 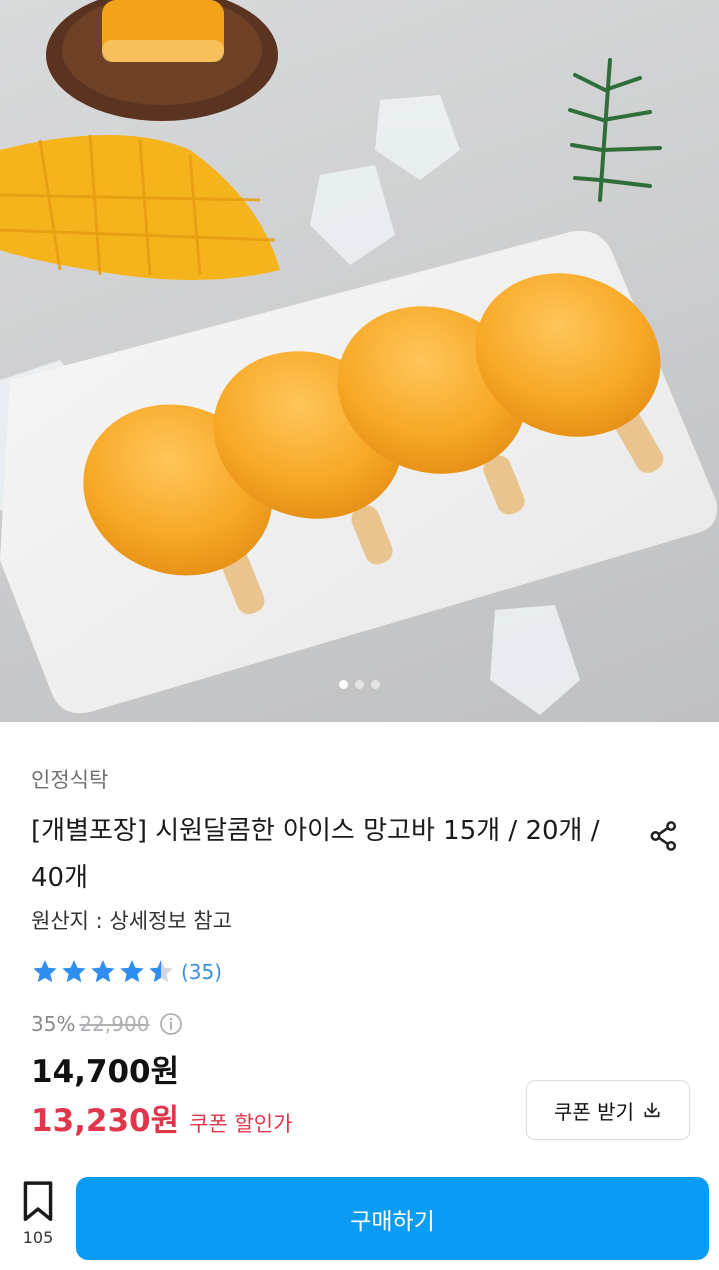 What do you see at coordinates (241, 1124) in the screenshot?
I see `coupon-price-label: 쿠폰 할인가` at bounding box center [241, 1124].